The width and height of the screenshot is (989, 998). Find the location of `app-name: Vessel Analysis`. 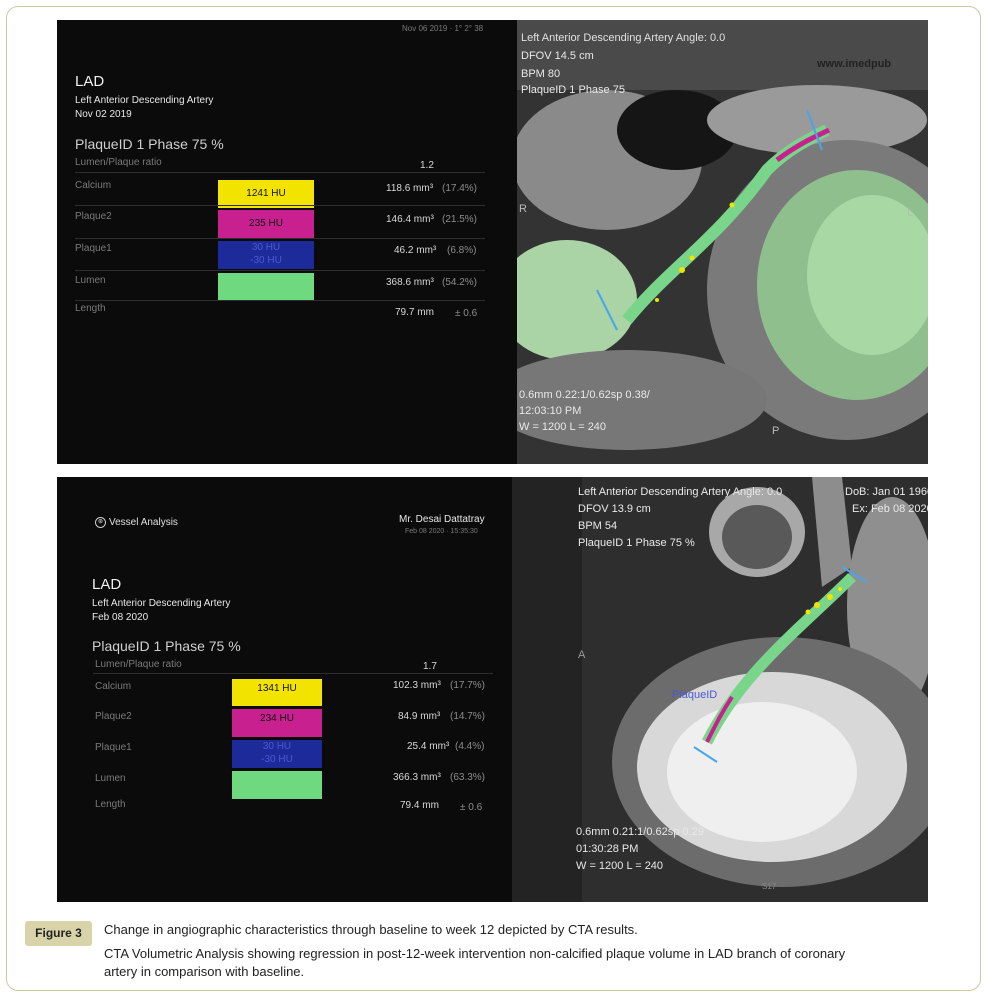

app-name: Vessel Analysis is located at coordinates (143, 523).